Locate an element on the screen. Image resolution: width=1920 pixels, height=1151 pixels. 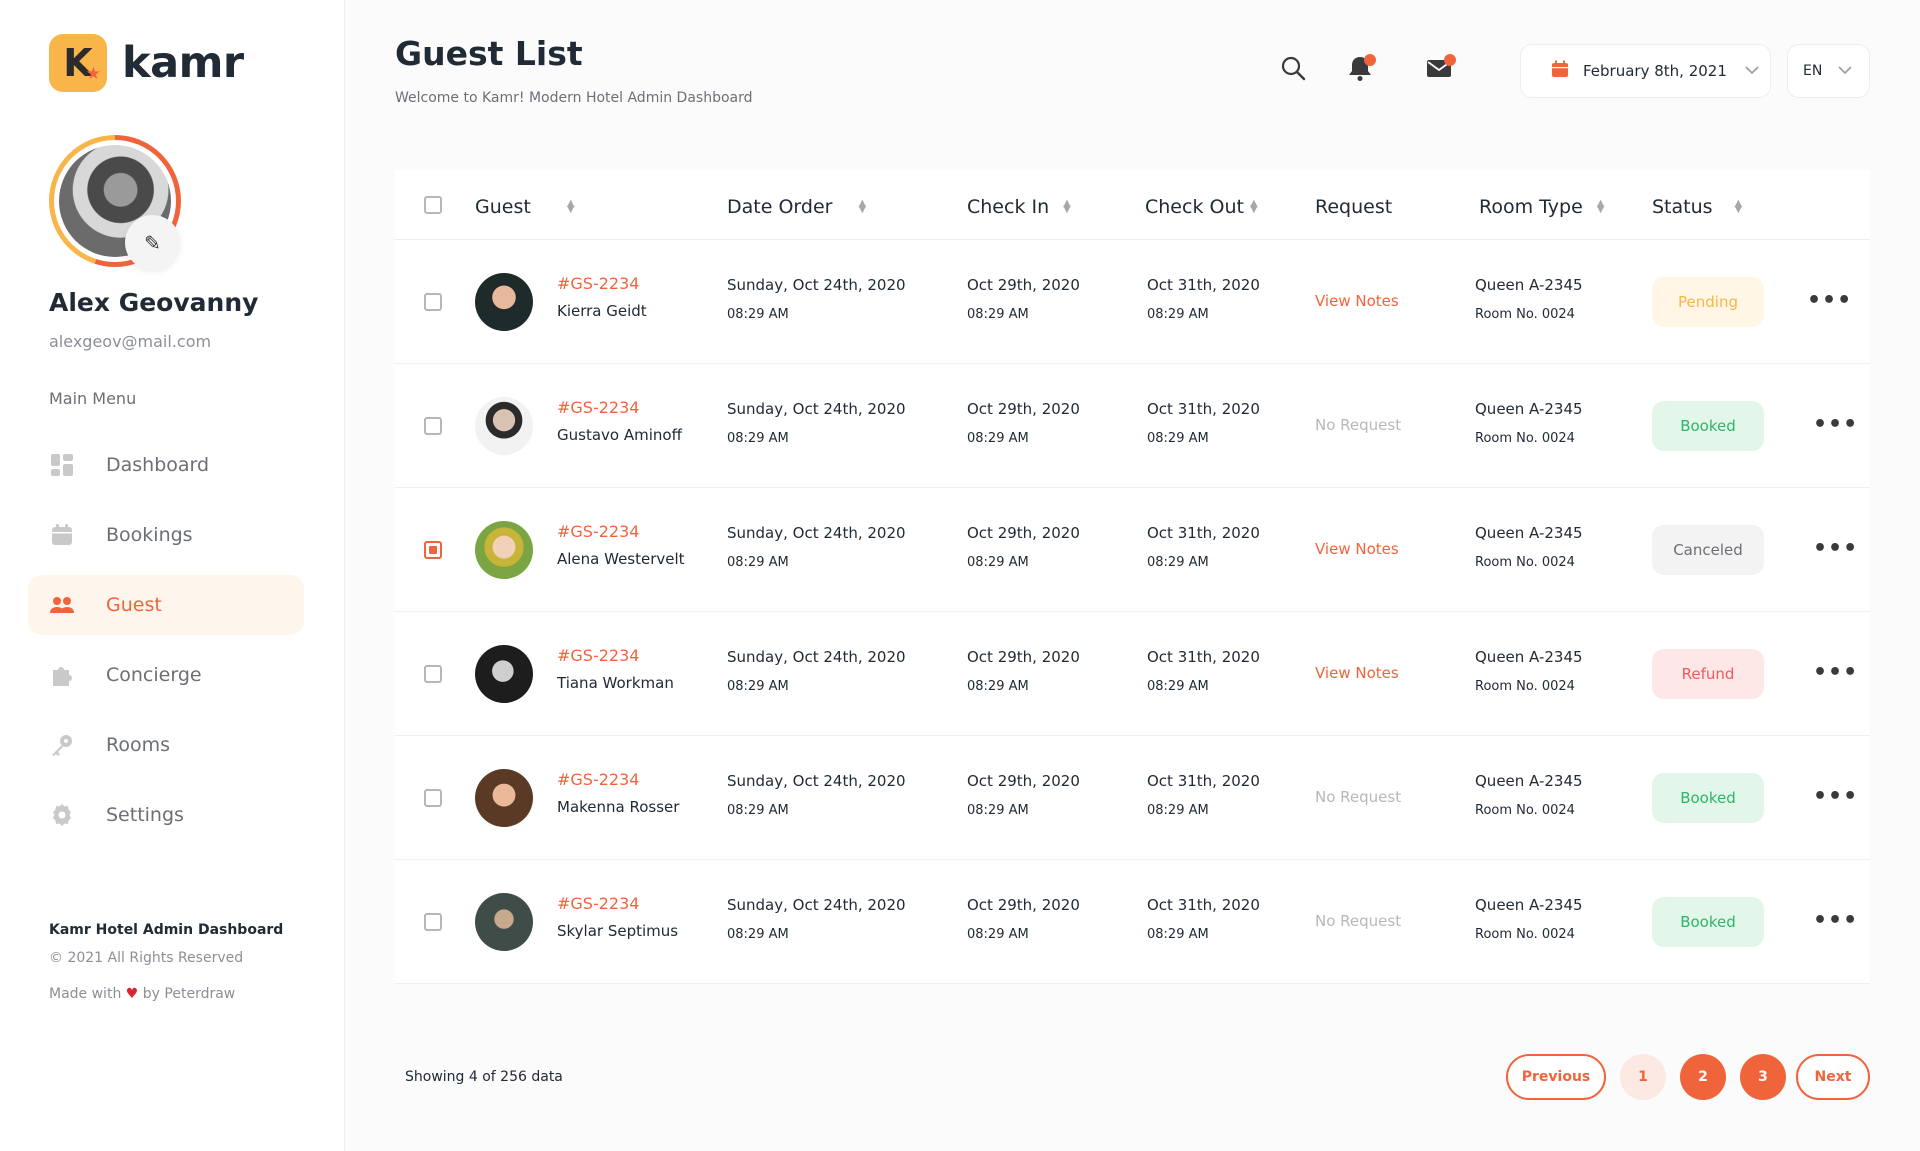
previous-page-button: Previous is located at coordinates (1556, 1077).